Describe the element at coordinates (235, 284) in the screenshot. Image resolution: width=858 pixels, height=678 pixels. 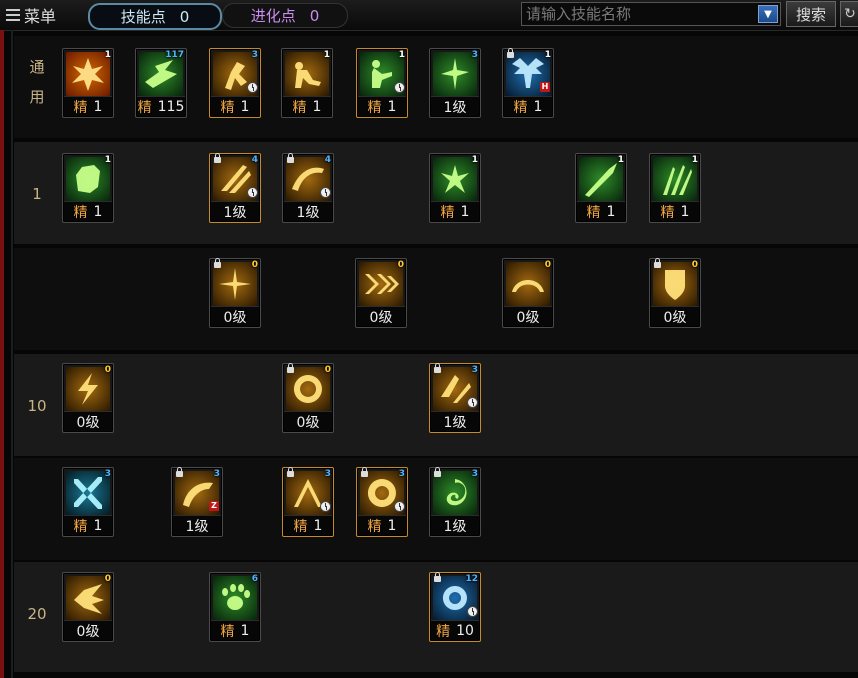
I see `star-burst-icon` at that location.